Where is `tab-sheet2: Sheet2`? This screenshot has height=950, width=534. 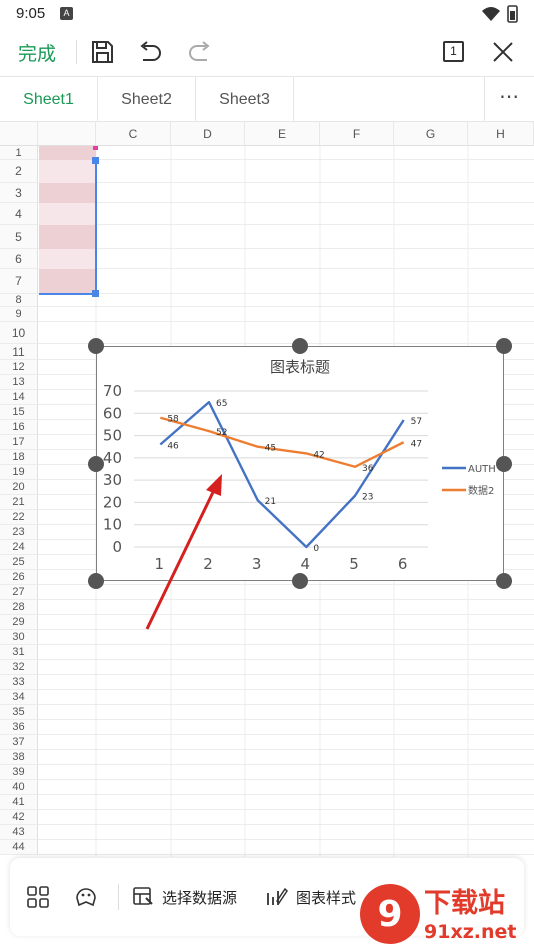 tab-sheet2: Sheet2 is located at coordinates (147, 99).